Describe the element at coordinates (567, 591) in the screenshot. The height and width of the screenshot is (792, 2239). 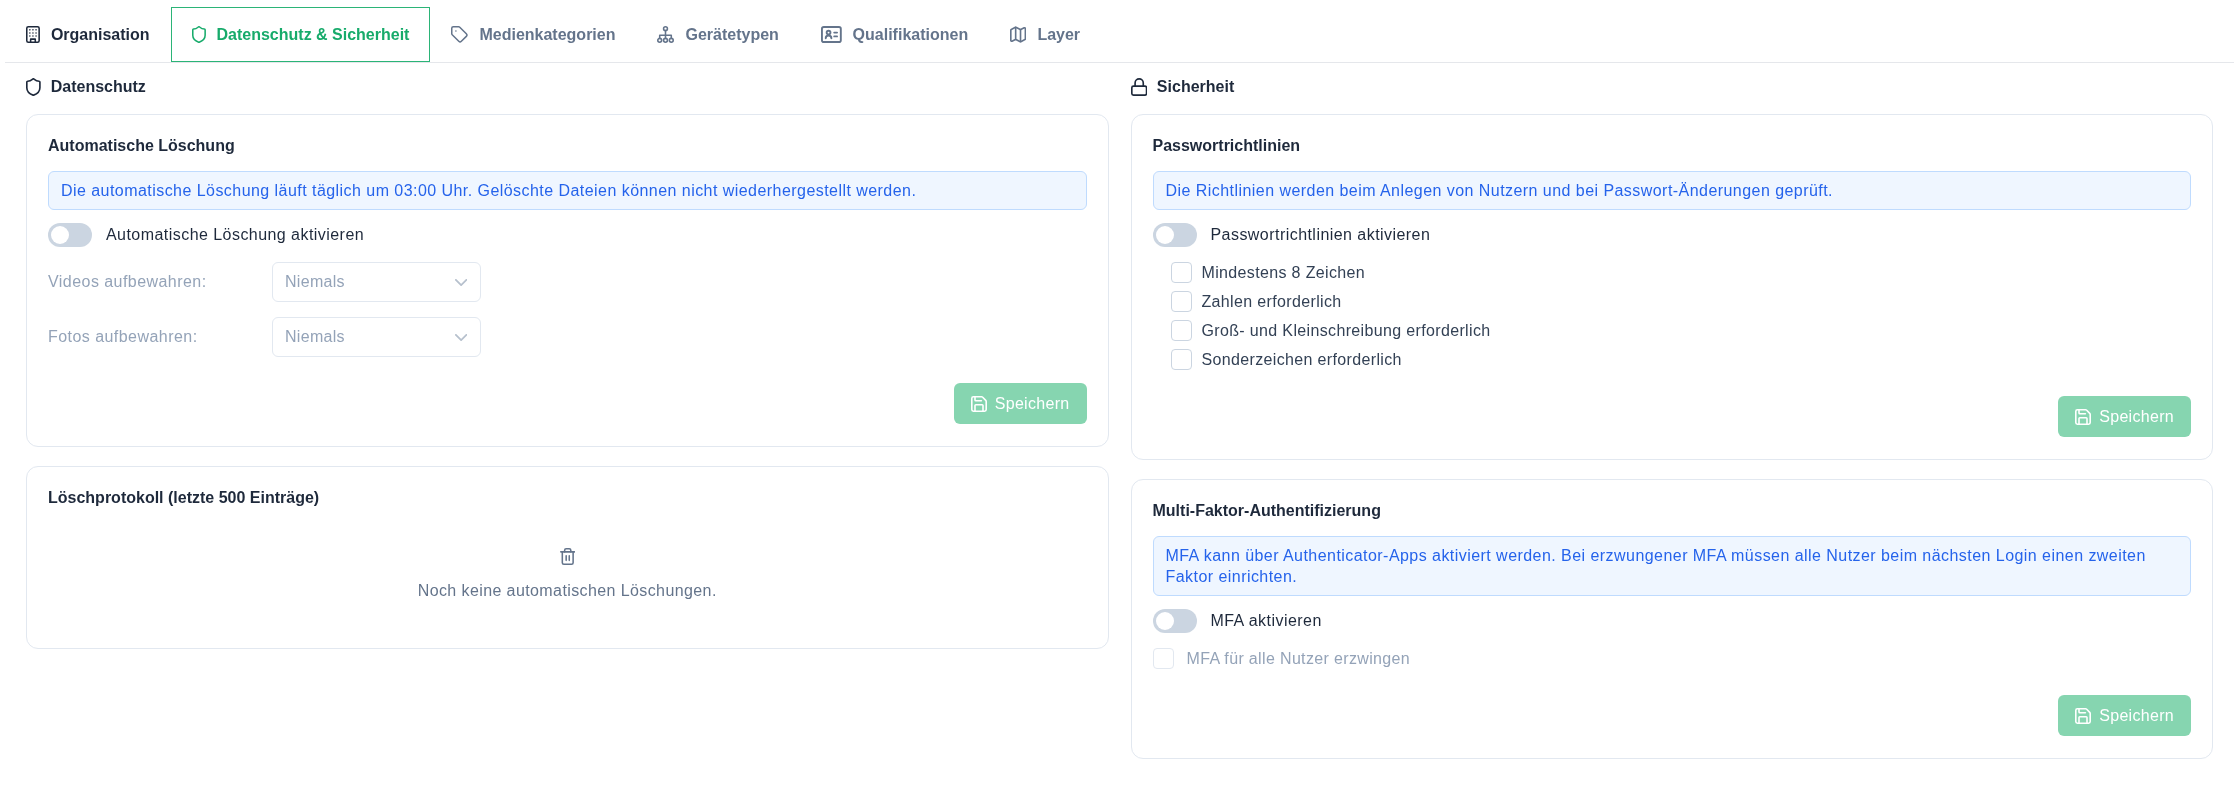
I see `empty-state-text: Noch keine automatischen Löschungen.` at that location.